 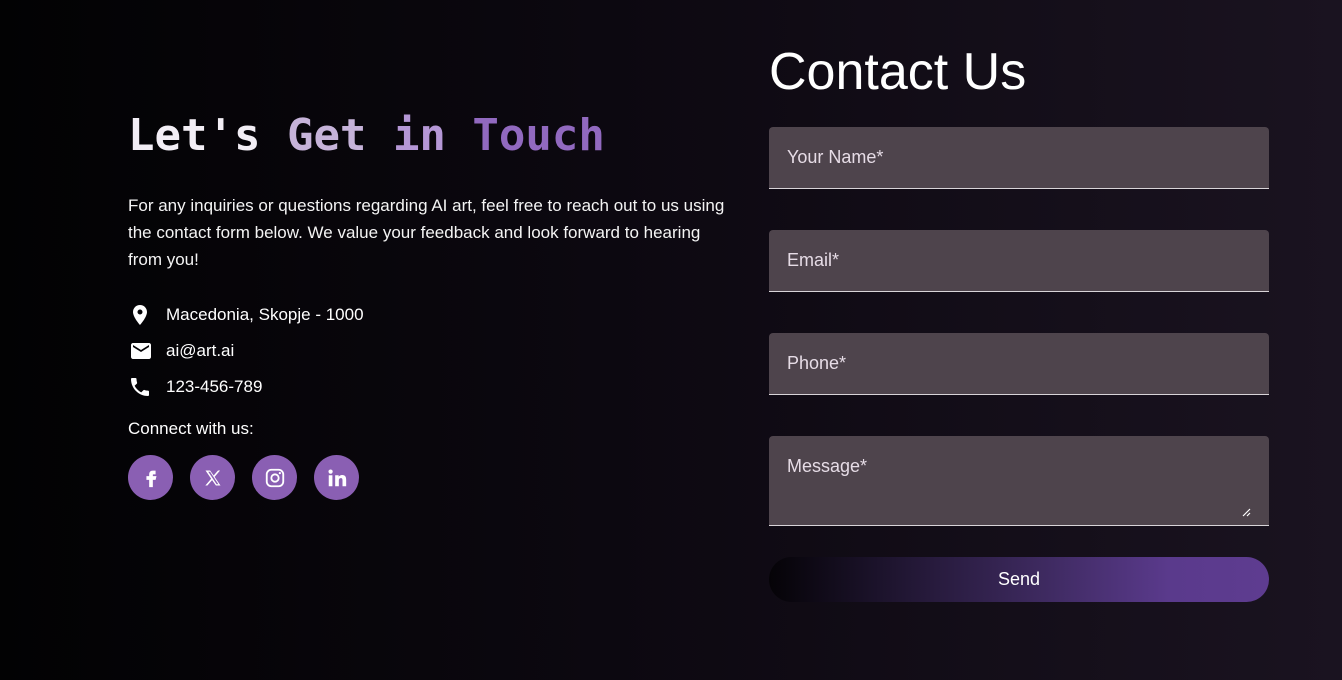 What do you see at coordinates (326, 135) in the screenshot?
I see `heading-word-2: Get` at bounding box center [326, 135].